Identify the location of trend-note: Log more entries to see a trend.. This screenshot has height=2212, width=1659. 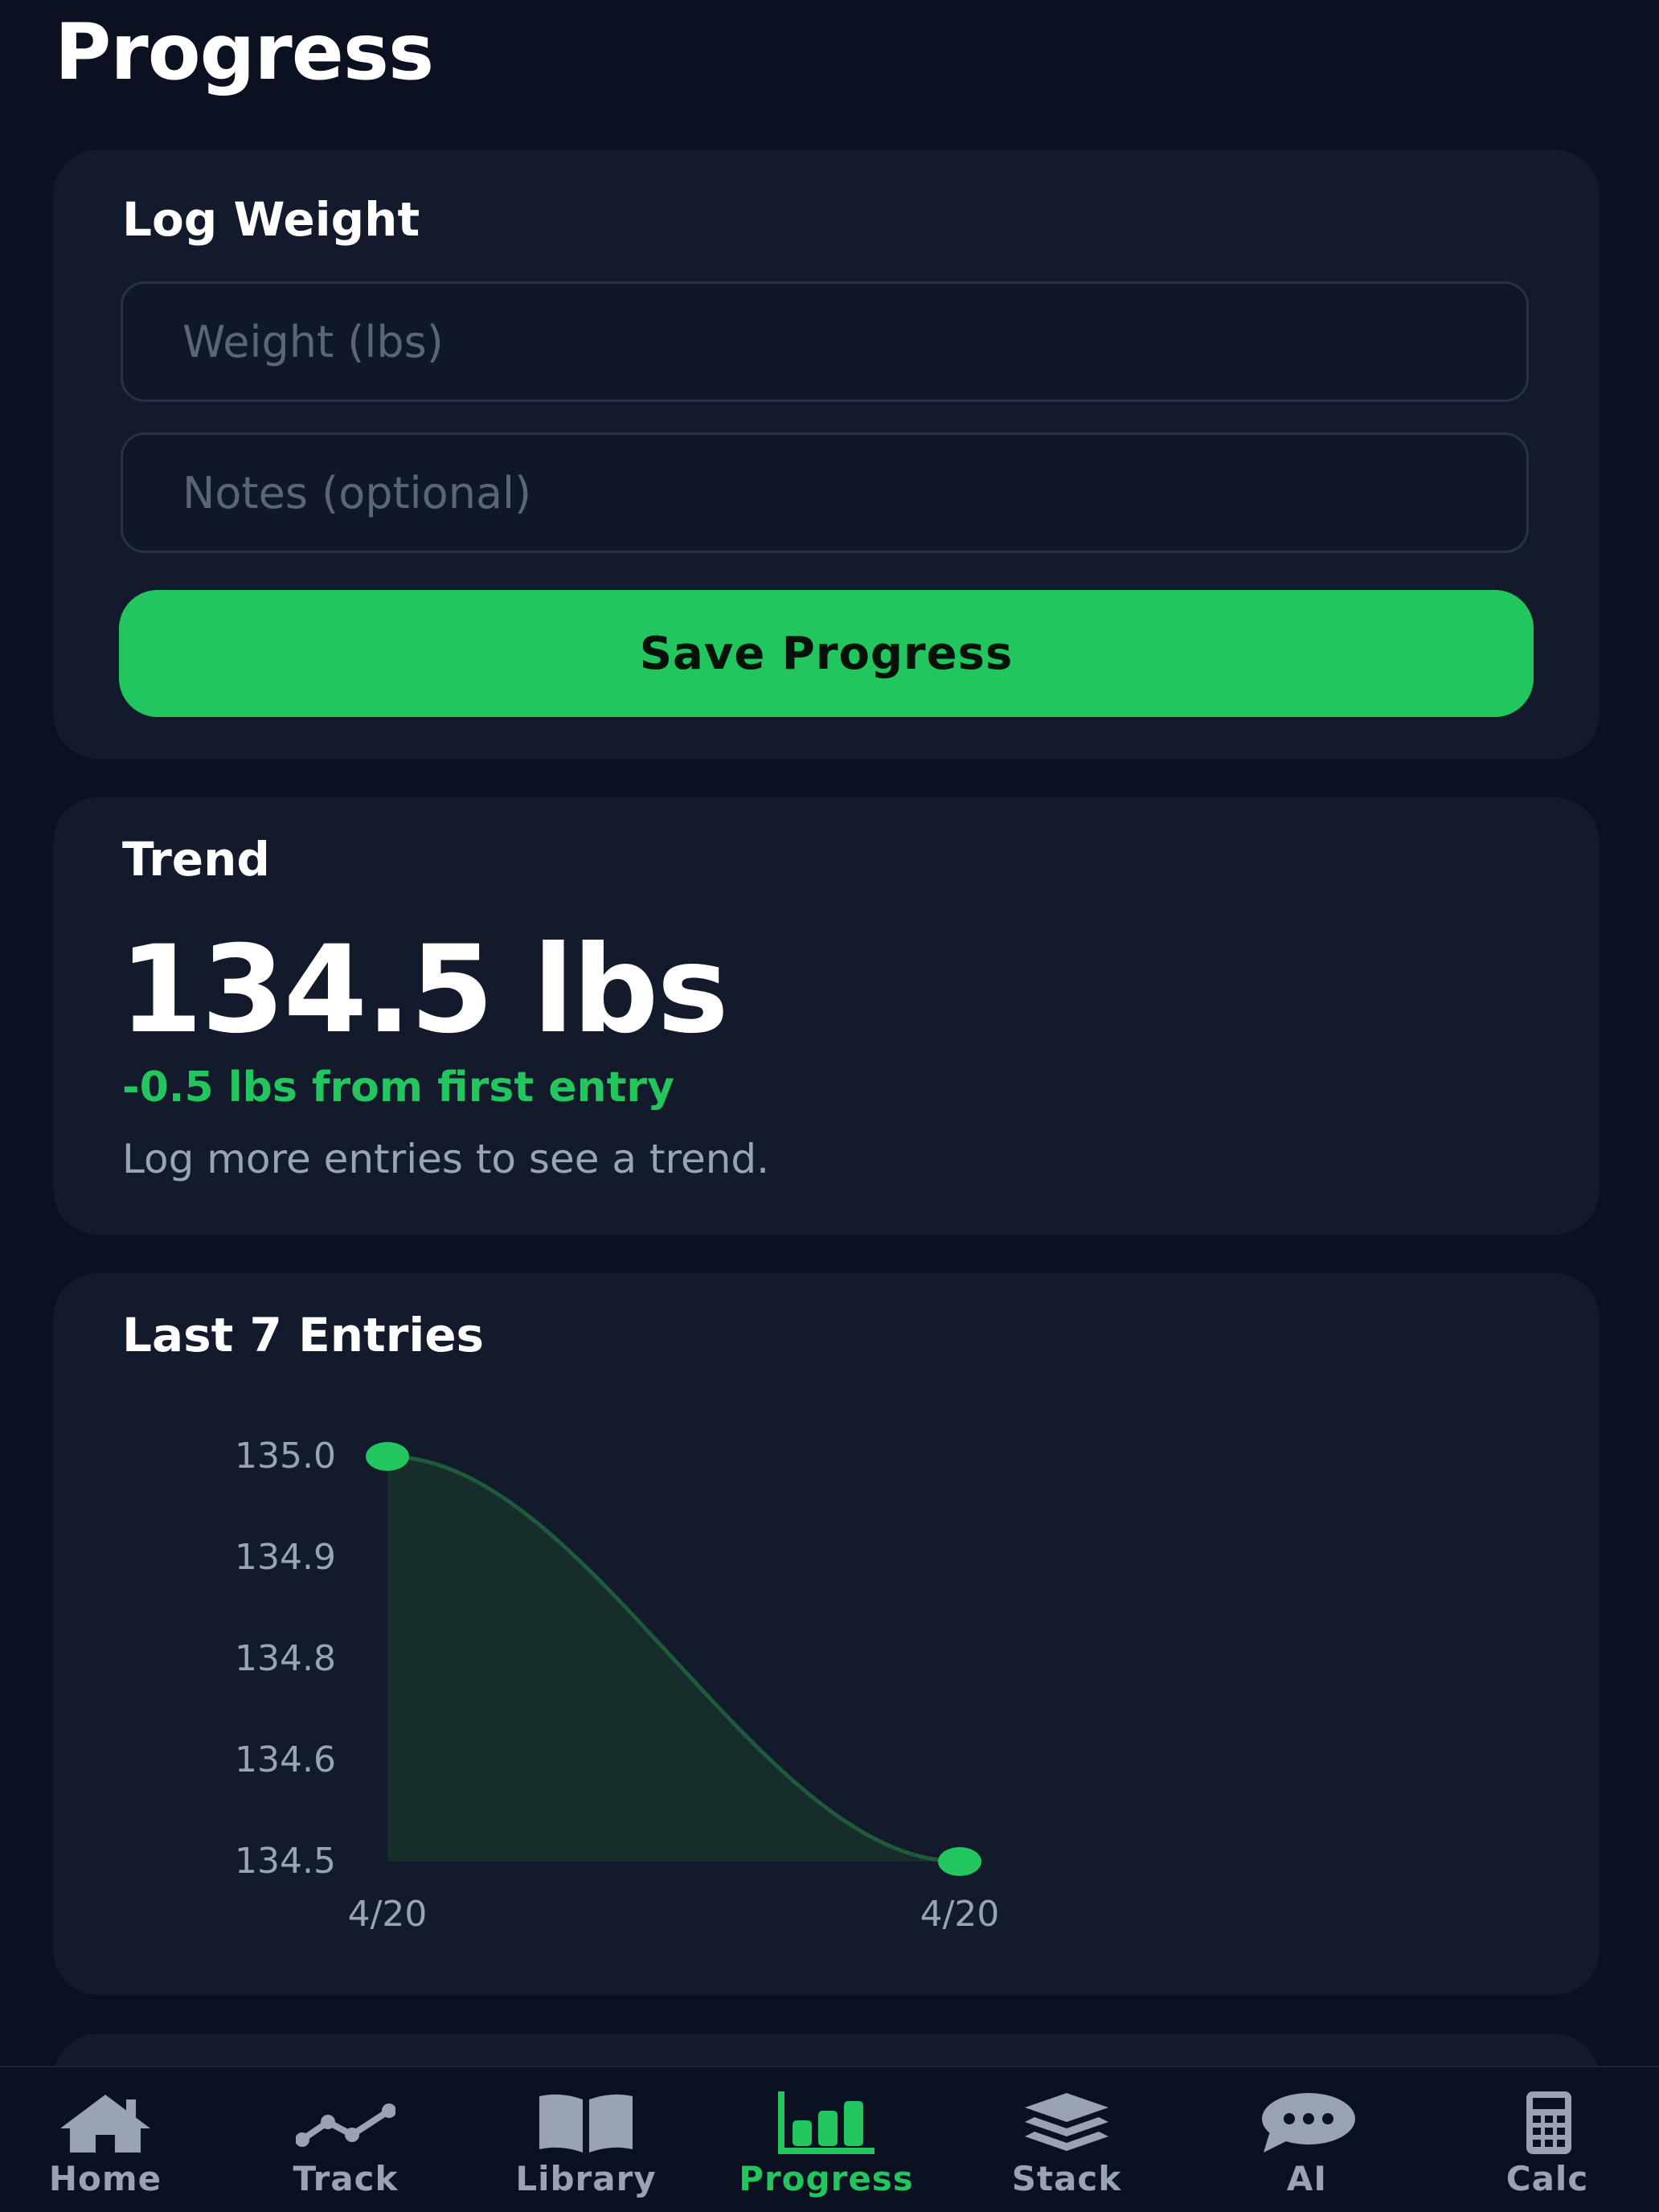
(446, 1159).